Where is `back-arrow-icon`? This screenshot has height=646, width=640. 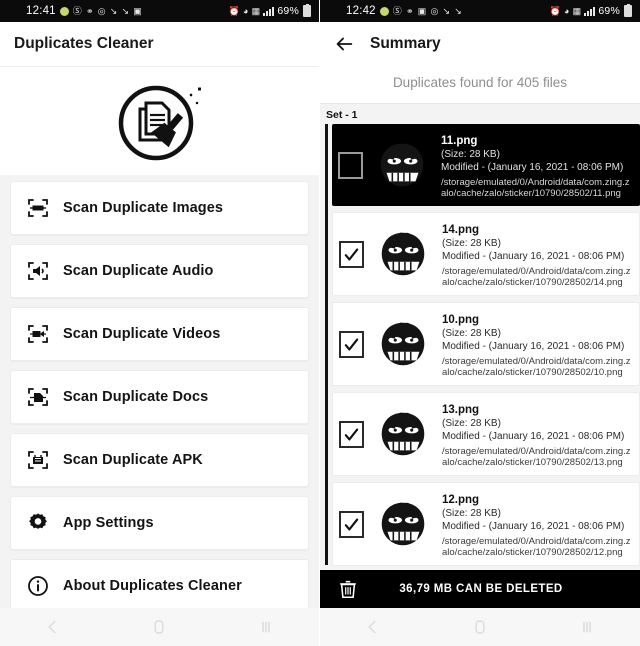
back-arrow-icon is located at coordinates (344, 44).